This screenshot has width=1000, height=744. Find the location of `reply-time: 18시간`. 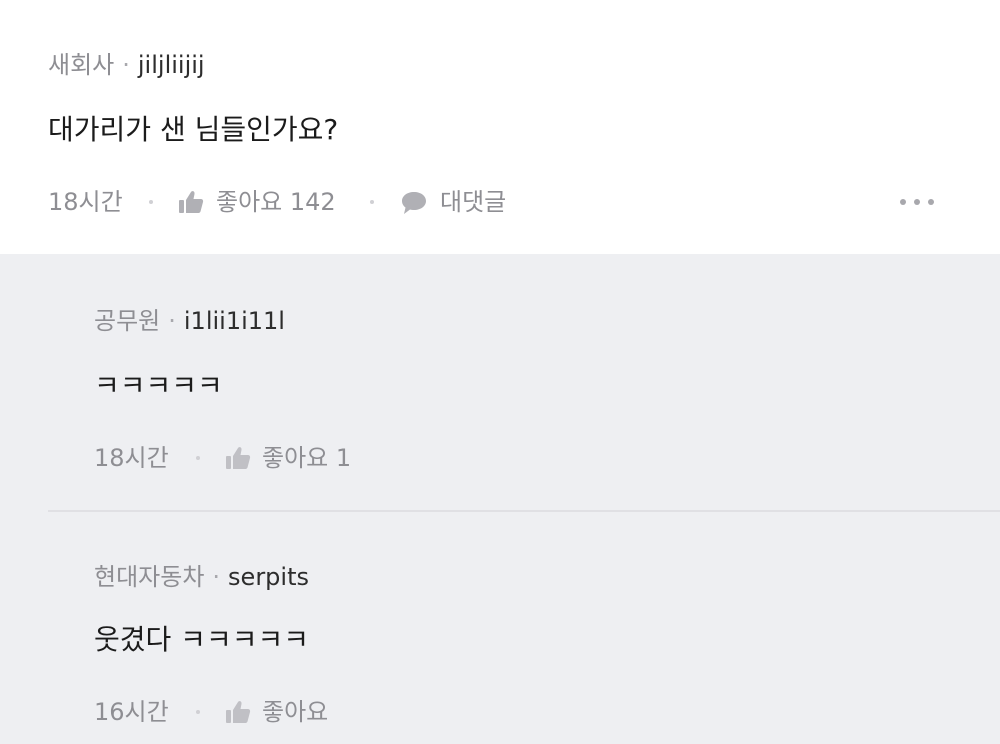

reply-time: 18시간 is located at coordinates (131, 458).